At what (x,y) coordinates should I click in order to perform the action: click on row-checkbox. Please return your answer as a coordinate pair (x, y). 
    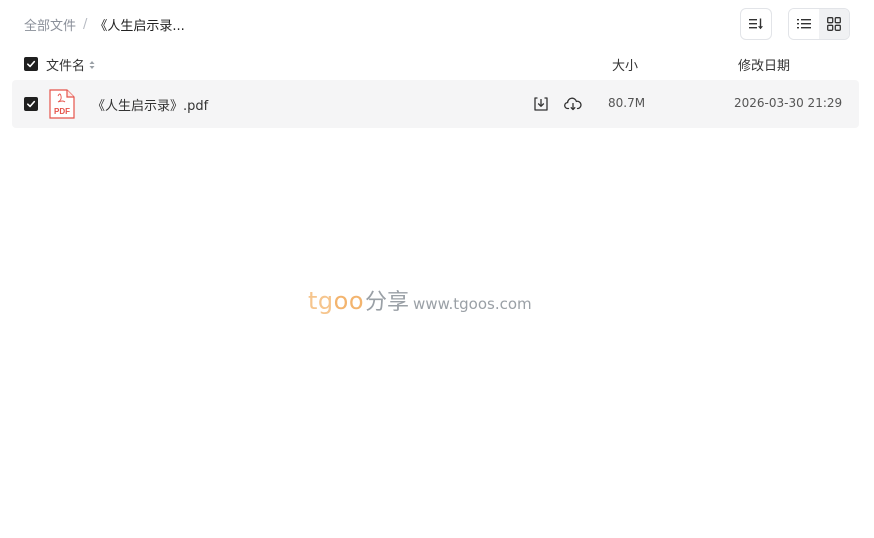
    Looking at the image, I should click on (31, 104).